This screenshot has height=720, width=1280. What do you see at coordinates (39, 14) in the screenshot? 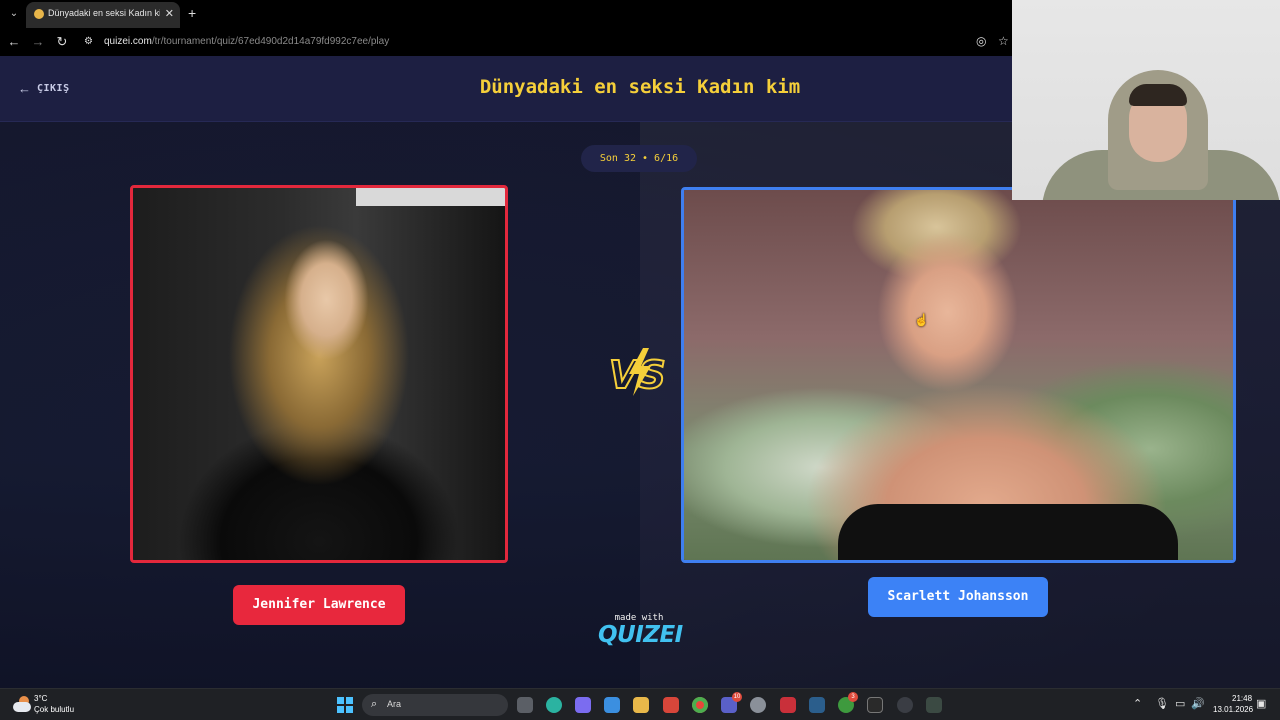
I see `favicon-icon` at bounding box center [39, 14].